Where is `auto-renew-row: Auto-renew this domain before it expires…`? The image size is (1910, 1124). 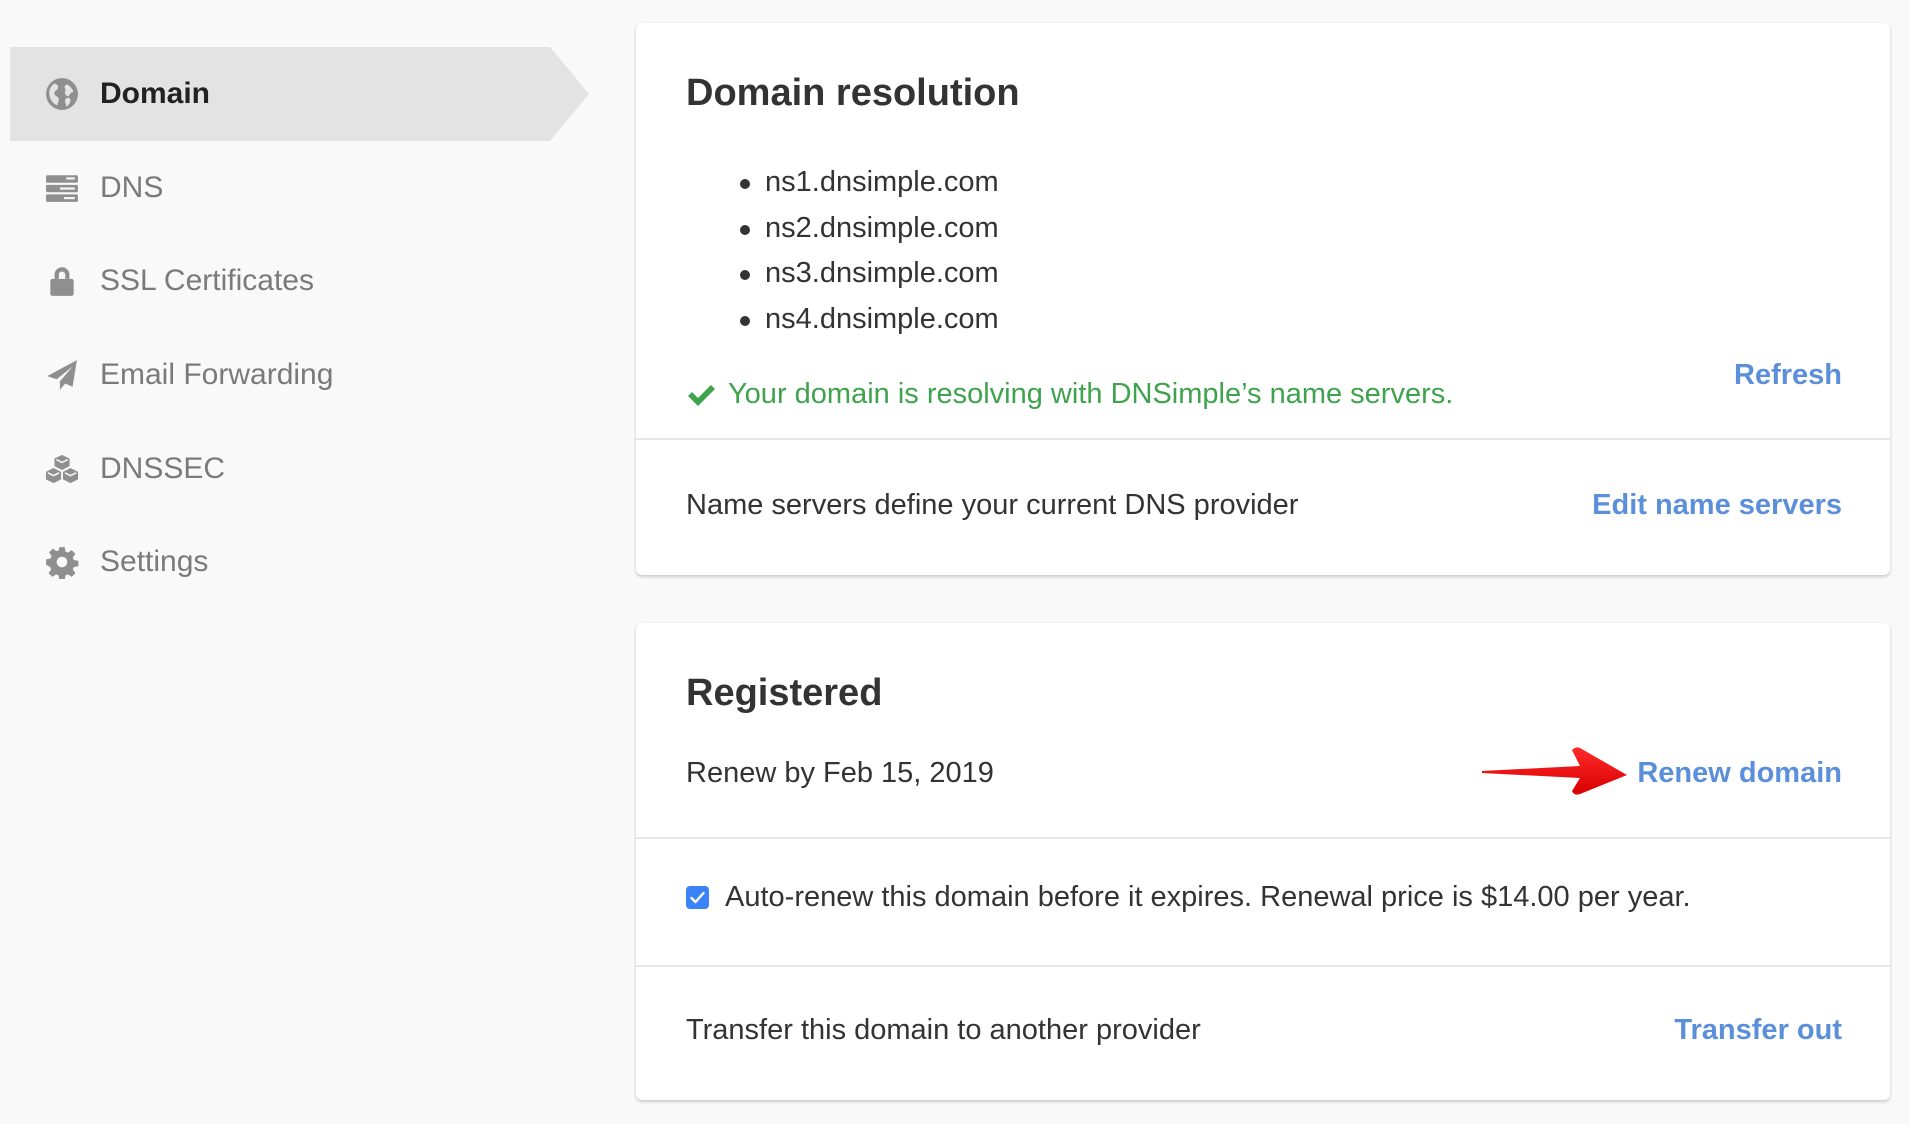 auto-renew-row: Auto-renew this domain before it expires… is located at coordinates (1188, 897).